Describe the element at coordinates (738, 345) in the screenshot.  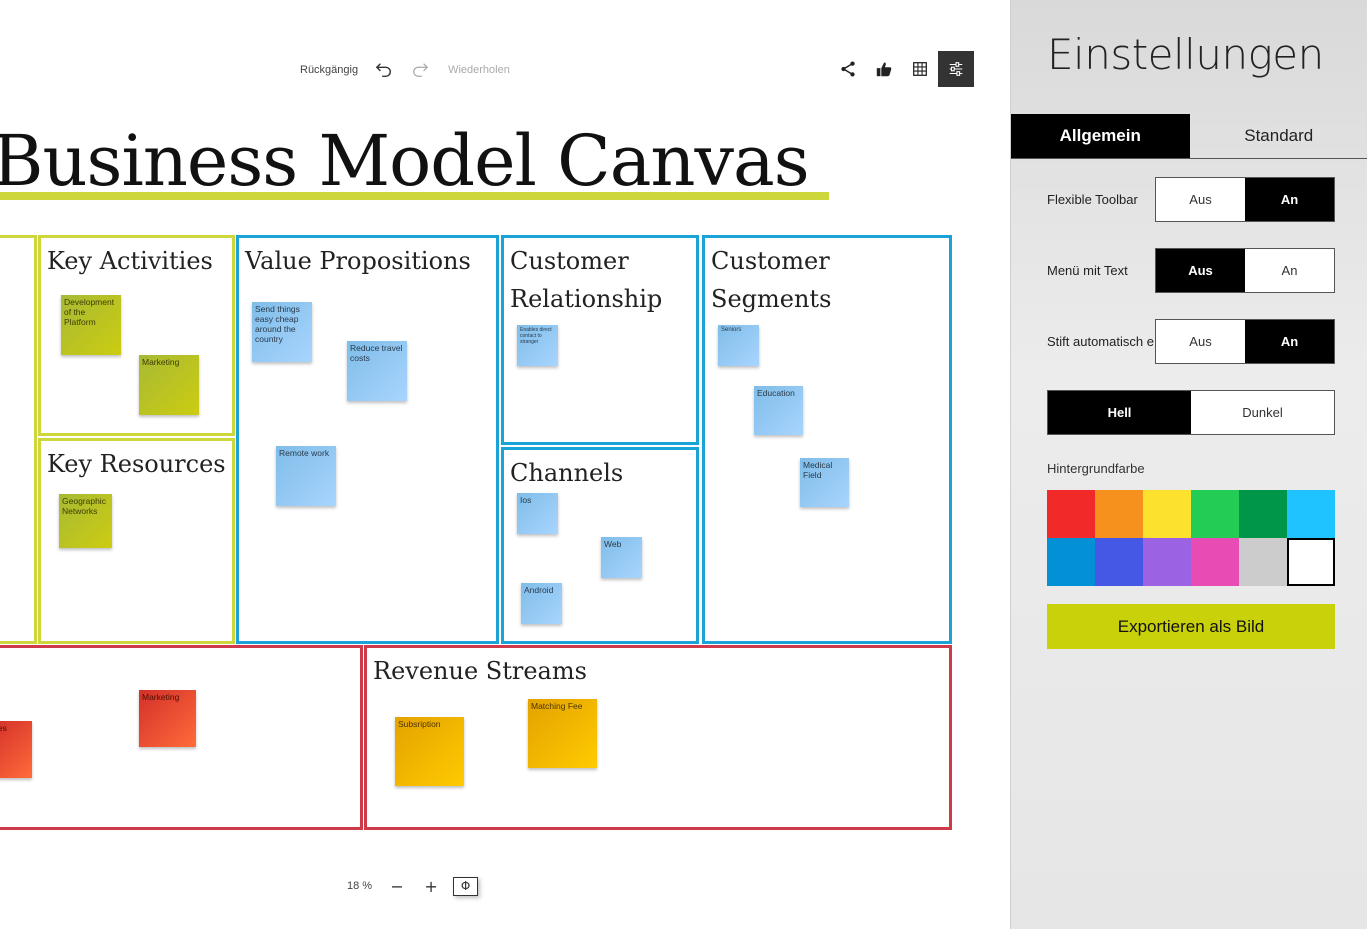
I see `sticky-note: Seniors` at that location.